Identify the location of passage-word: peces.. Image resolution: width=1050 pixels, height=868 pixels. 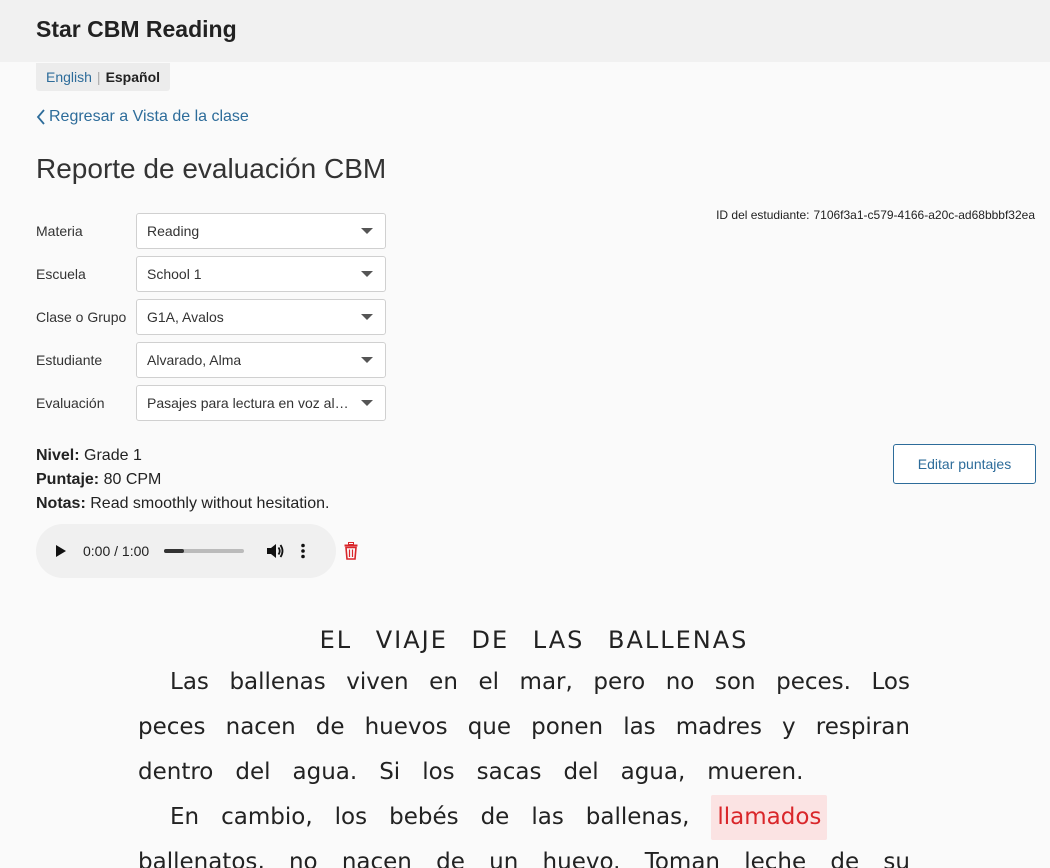
(813, 682).